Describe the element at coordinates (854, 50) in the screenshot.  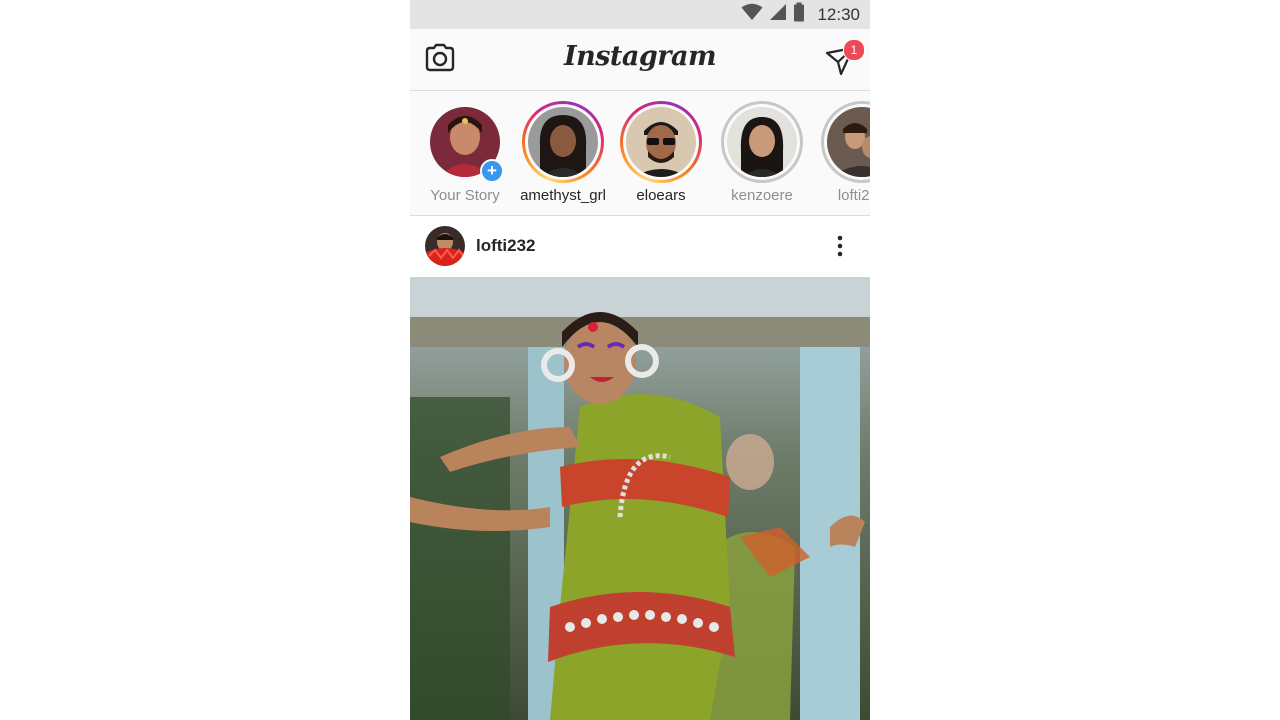
I see `unread-badge: 1` at that location.